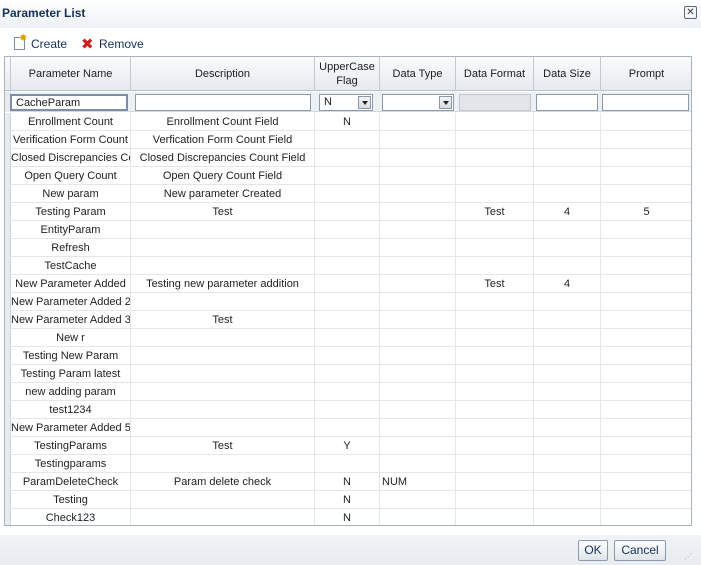 The image size is (701, 565). What do you see at coordinates (71, 74) in the screenshot?
I see `column-header-parameter-name: Parameter Name` at bounding box center [71, 74].